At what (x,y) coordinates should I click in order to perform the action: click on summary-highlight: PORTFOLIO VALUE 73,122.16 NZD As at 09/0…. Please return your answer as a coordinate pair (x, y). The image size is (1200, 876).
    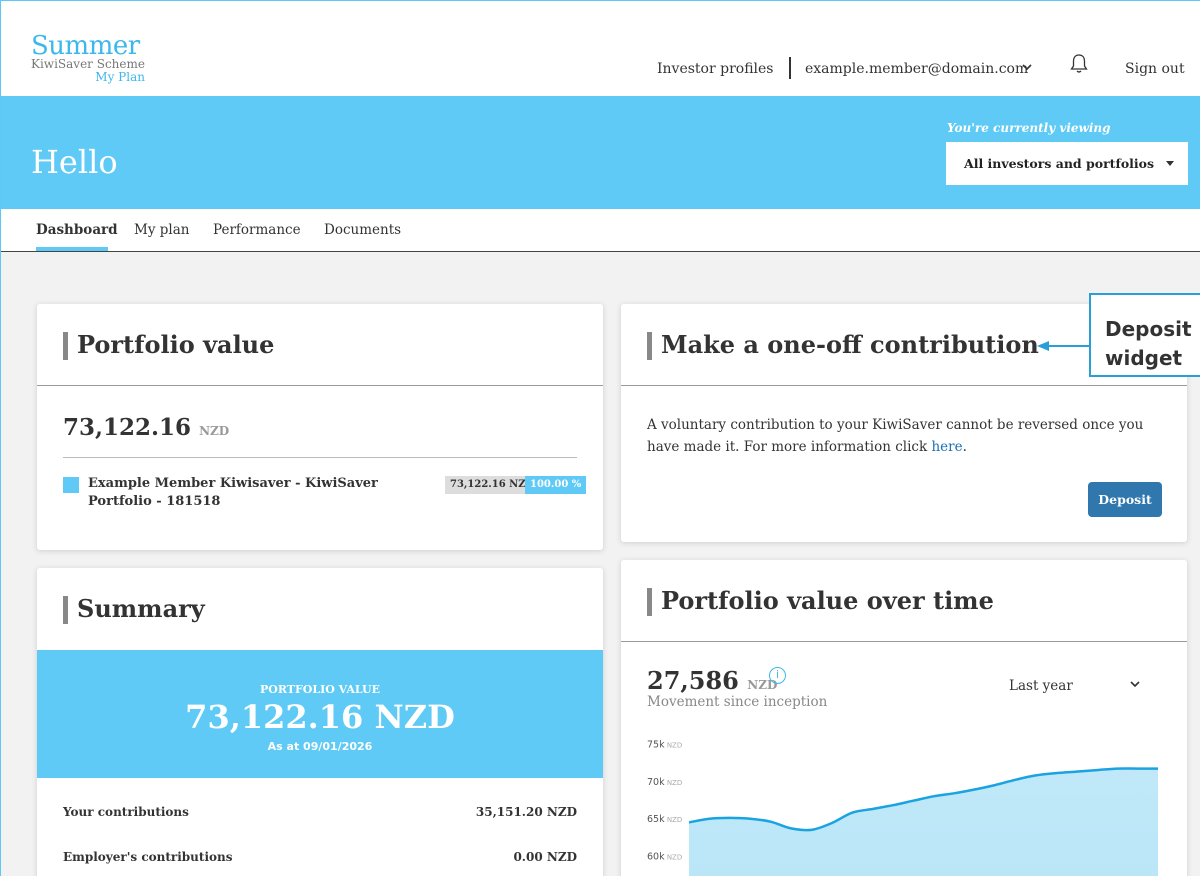
    Looking at the image, I should click on (320, 714).